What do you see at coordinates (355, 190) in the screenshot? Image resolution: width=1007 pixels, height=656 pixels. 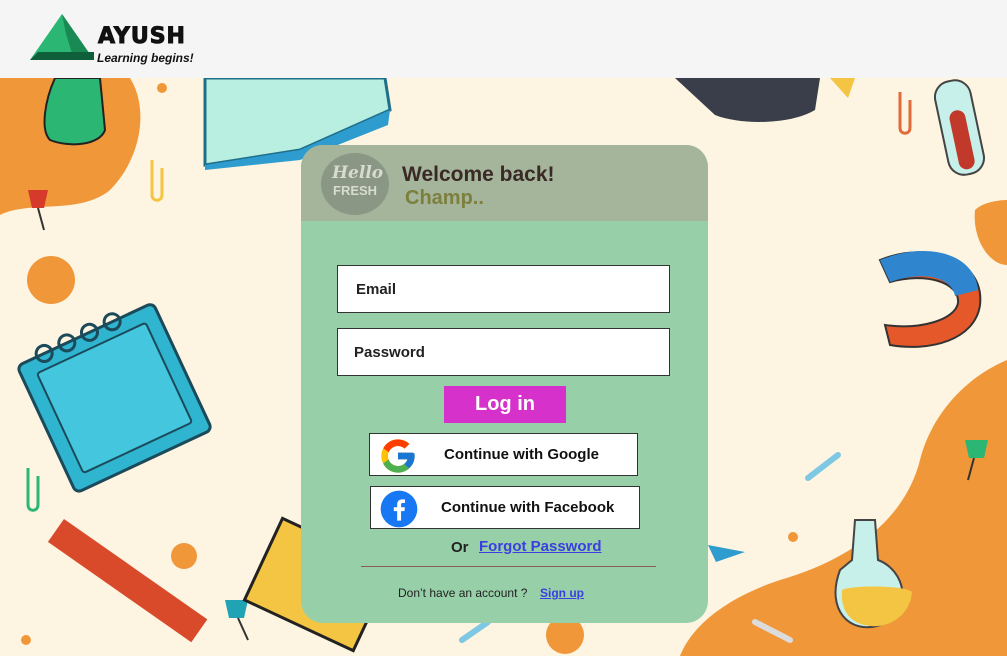 I see `badge-line2: FRESH` at bounding box center [355, 190].